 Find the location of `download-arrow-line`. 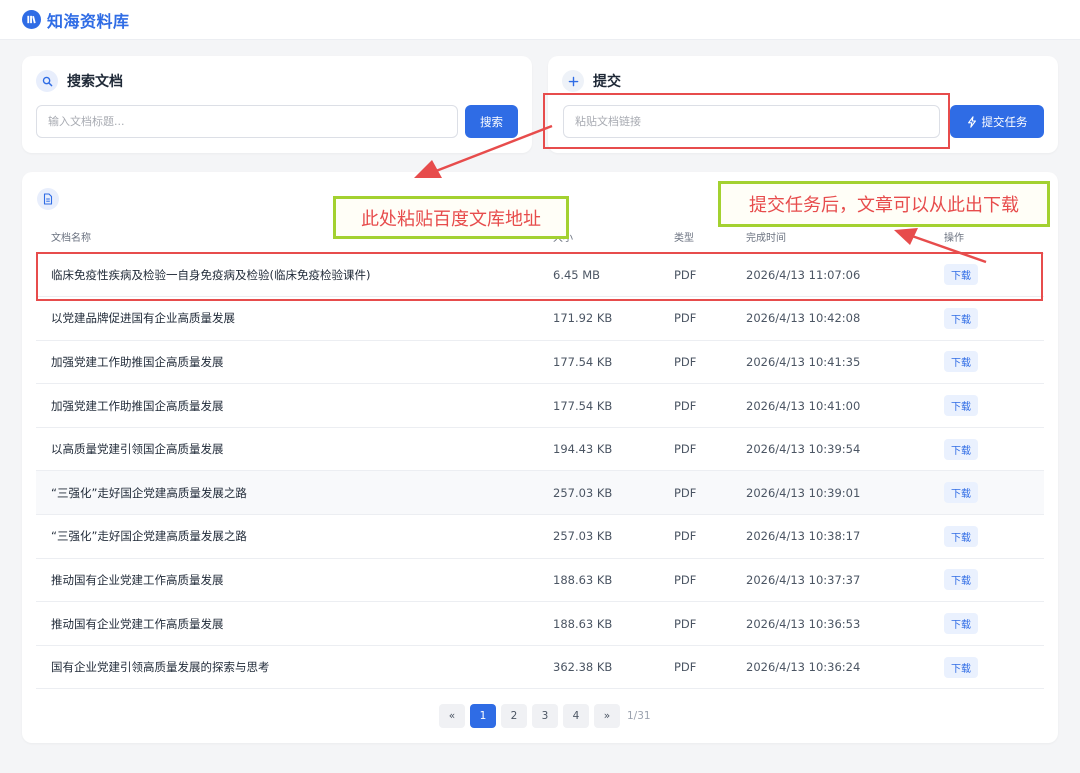

download-arrow-line is located at coordinates (949, 249).